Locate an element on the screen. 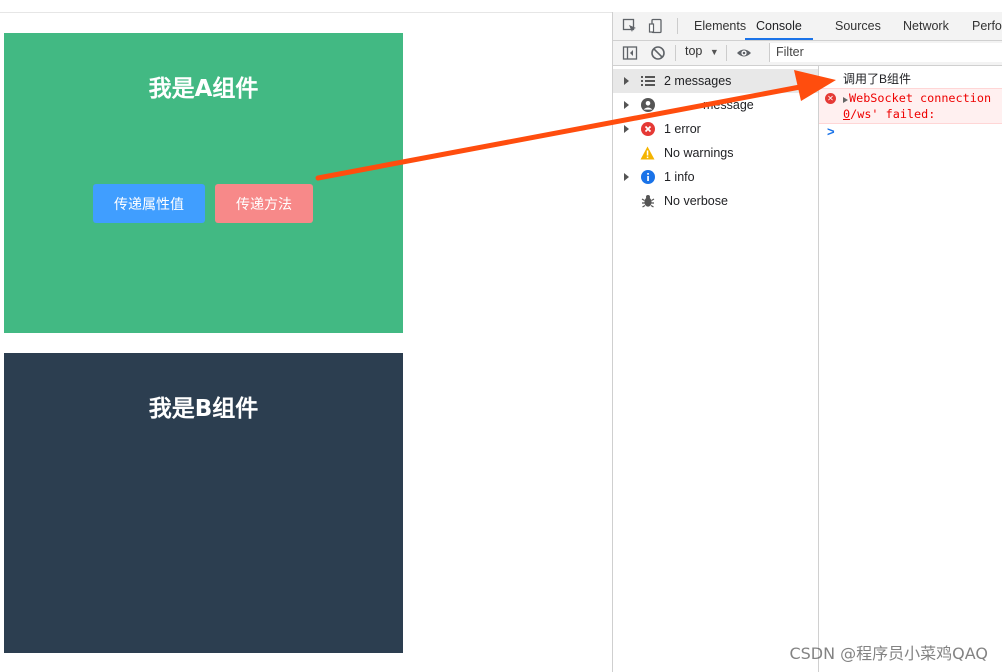 This screenshot has width=1002, height=672. sidebar-item-warnings: No warnings is located at coordinates (715, 153).